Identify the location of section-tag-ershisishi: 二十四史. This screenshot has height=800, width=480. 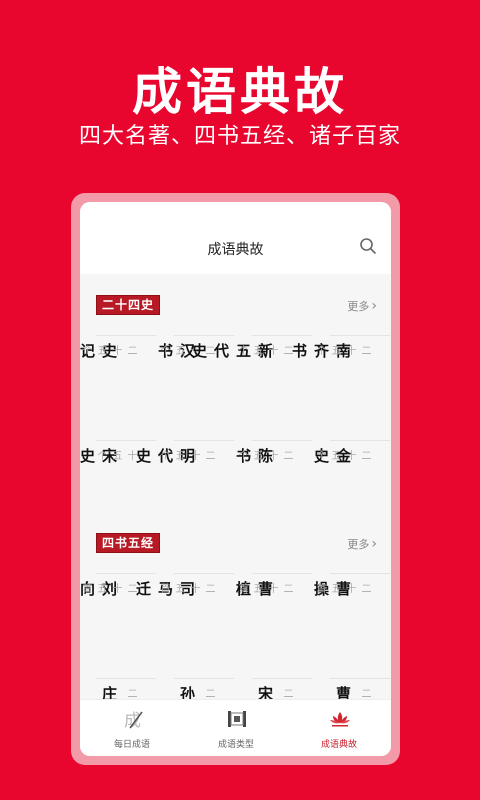
(128, 305).